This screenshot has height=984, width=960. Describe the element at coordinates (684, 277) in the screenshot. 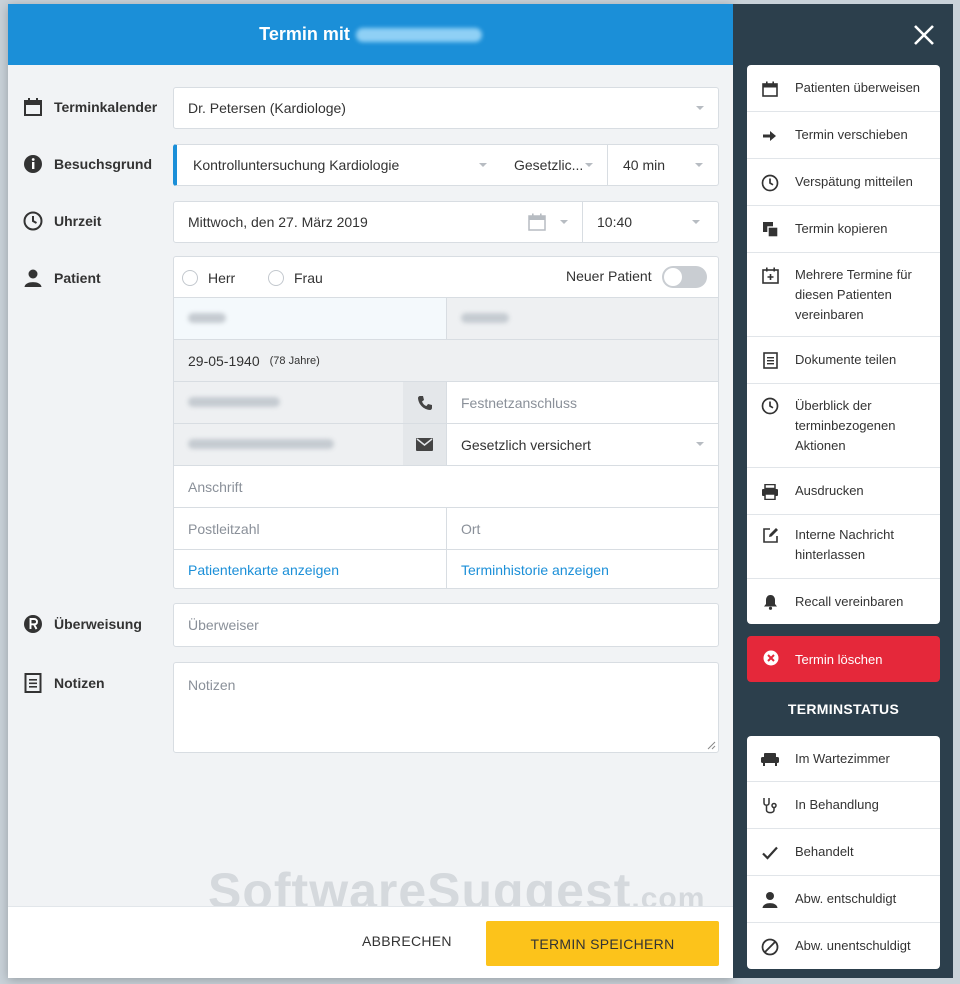

I see `new-patient-toggle` at that location.